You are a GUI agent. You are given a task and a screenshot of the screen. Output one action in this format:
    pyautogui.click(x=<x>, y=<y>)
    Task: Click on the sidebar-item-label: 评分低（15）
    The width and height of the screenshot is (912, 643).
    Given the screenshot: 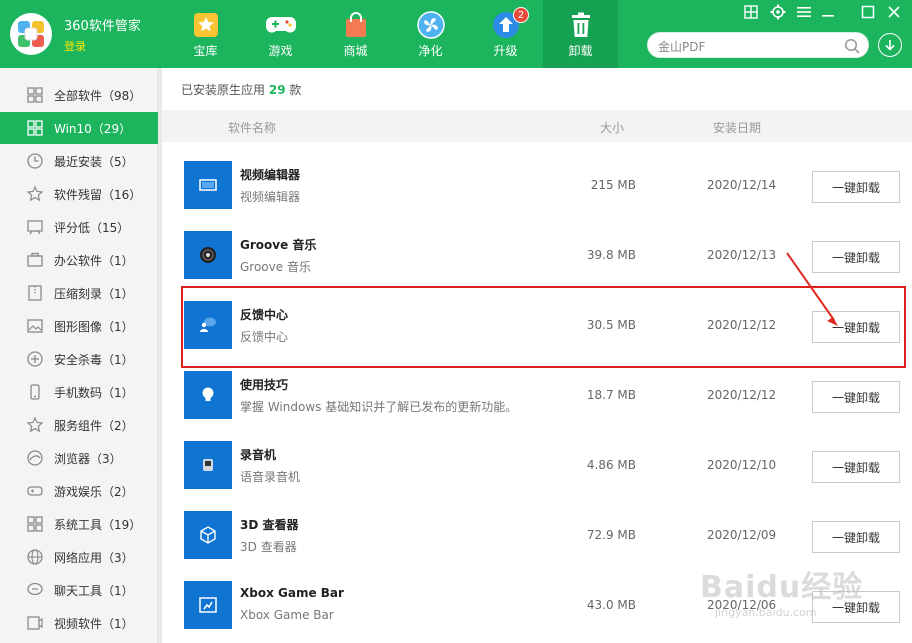 What is the action you would take?
    pyautogui.click(x=92, y=227)
    